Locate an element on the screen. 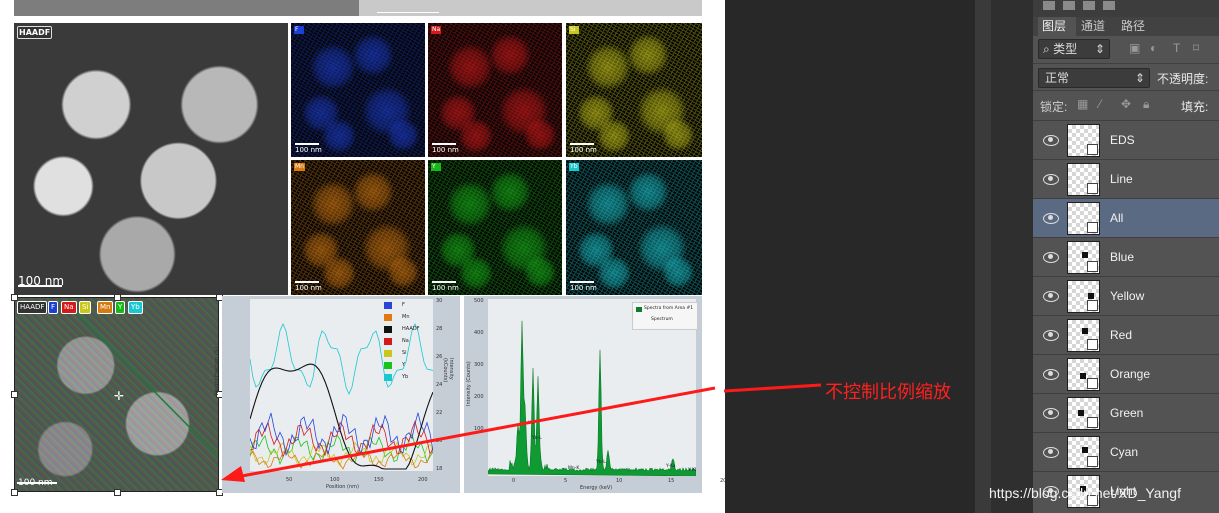  tile-tag: Yb is located at coordinates (574, 167).